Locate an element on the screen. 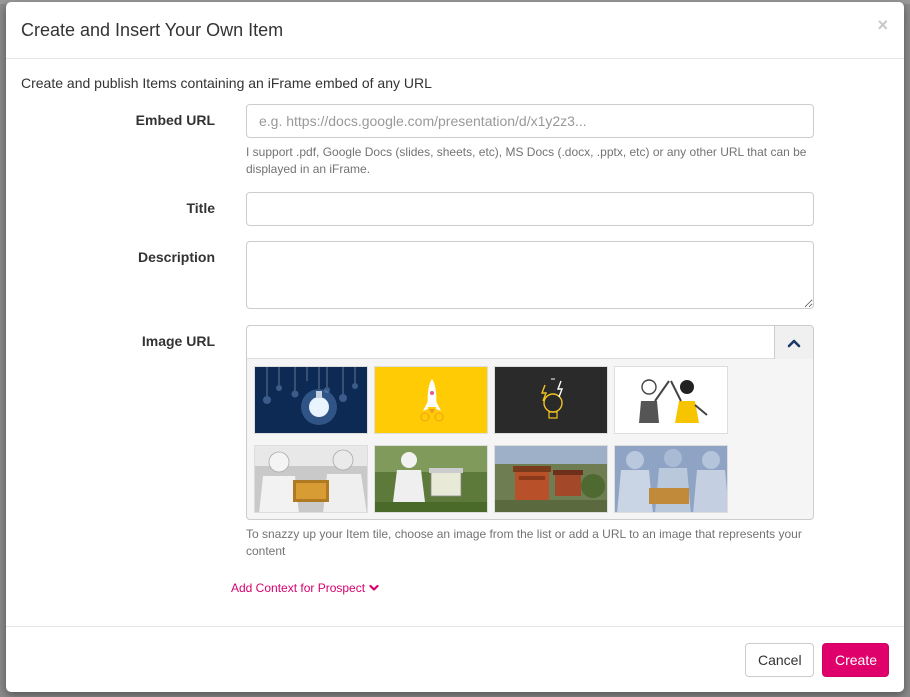  thumbnail-beehives-garden is located at coordinates (551, 479).